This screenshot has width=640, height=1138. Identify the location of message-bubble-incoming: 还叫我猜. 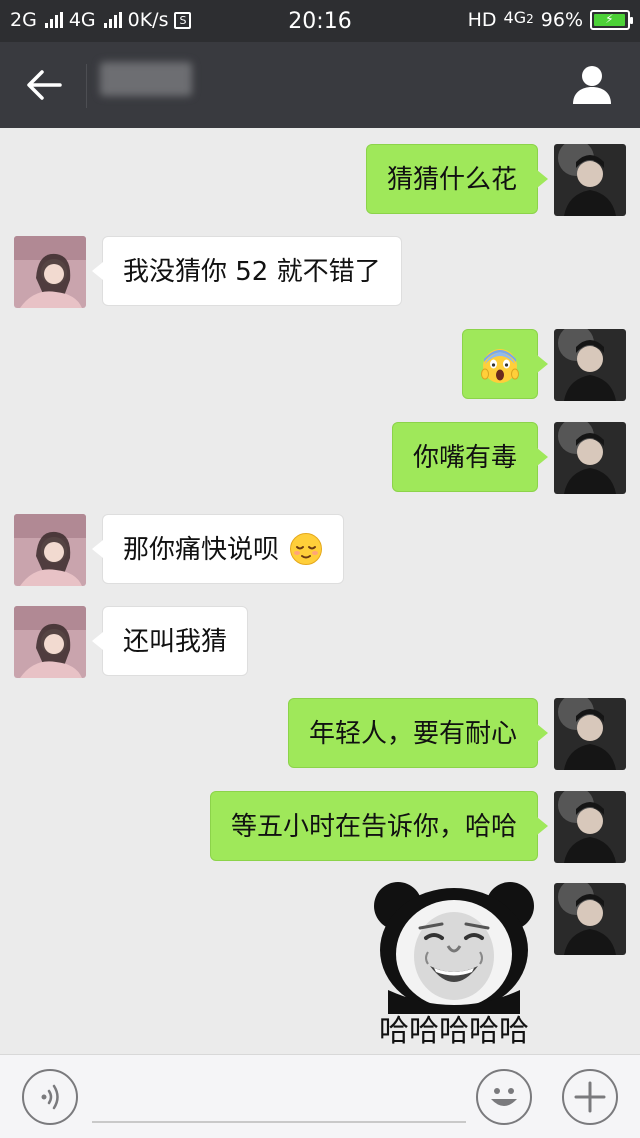
(170, 641).